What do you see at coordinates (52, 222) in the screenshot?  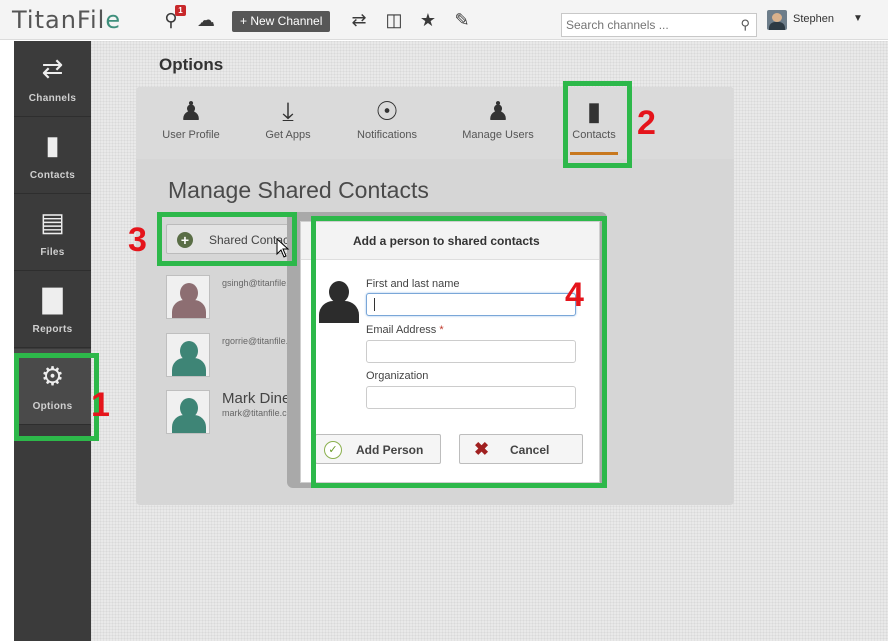 I see `file-icon: ▤` at bounding box center [52, 222].